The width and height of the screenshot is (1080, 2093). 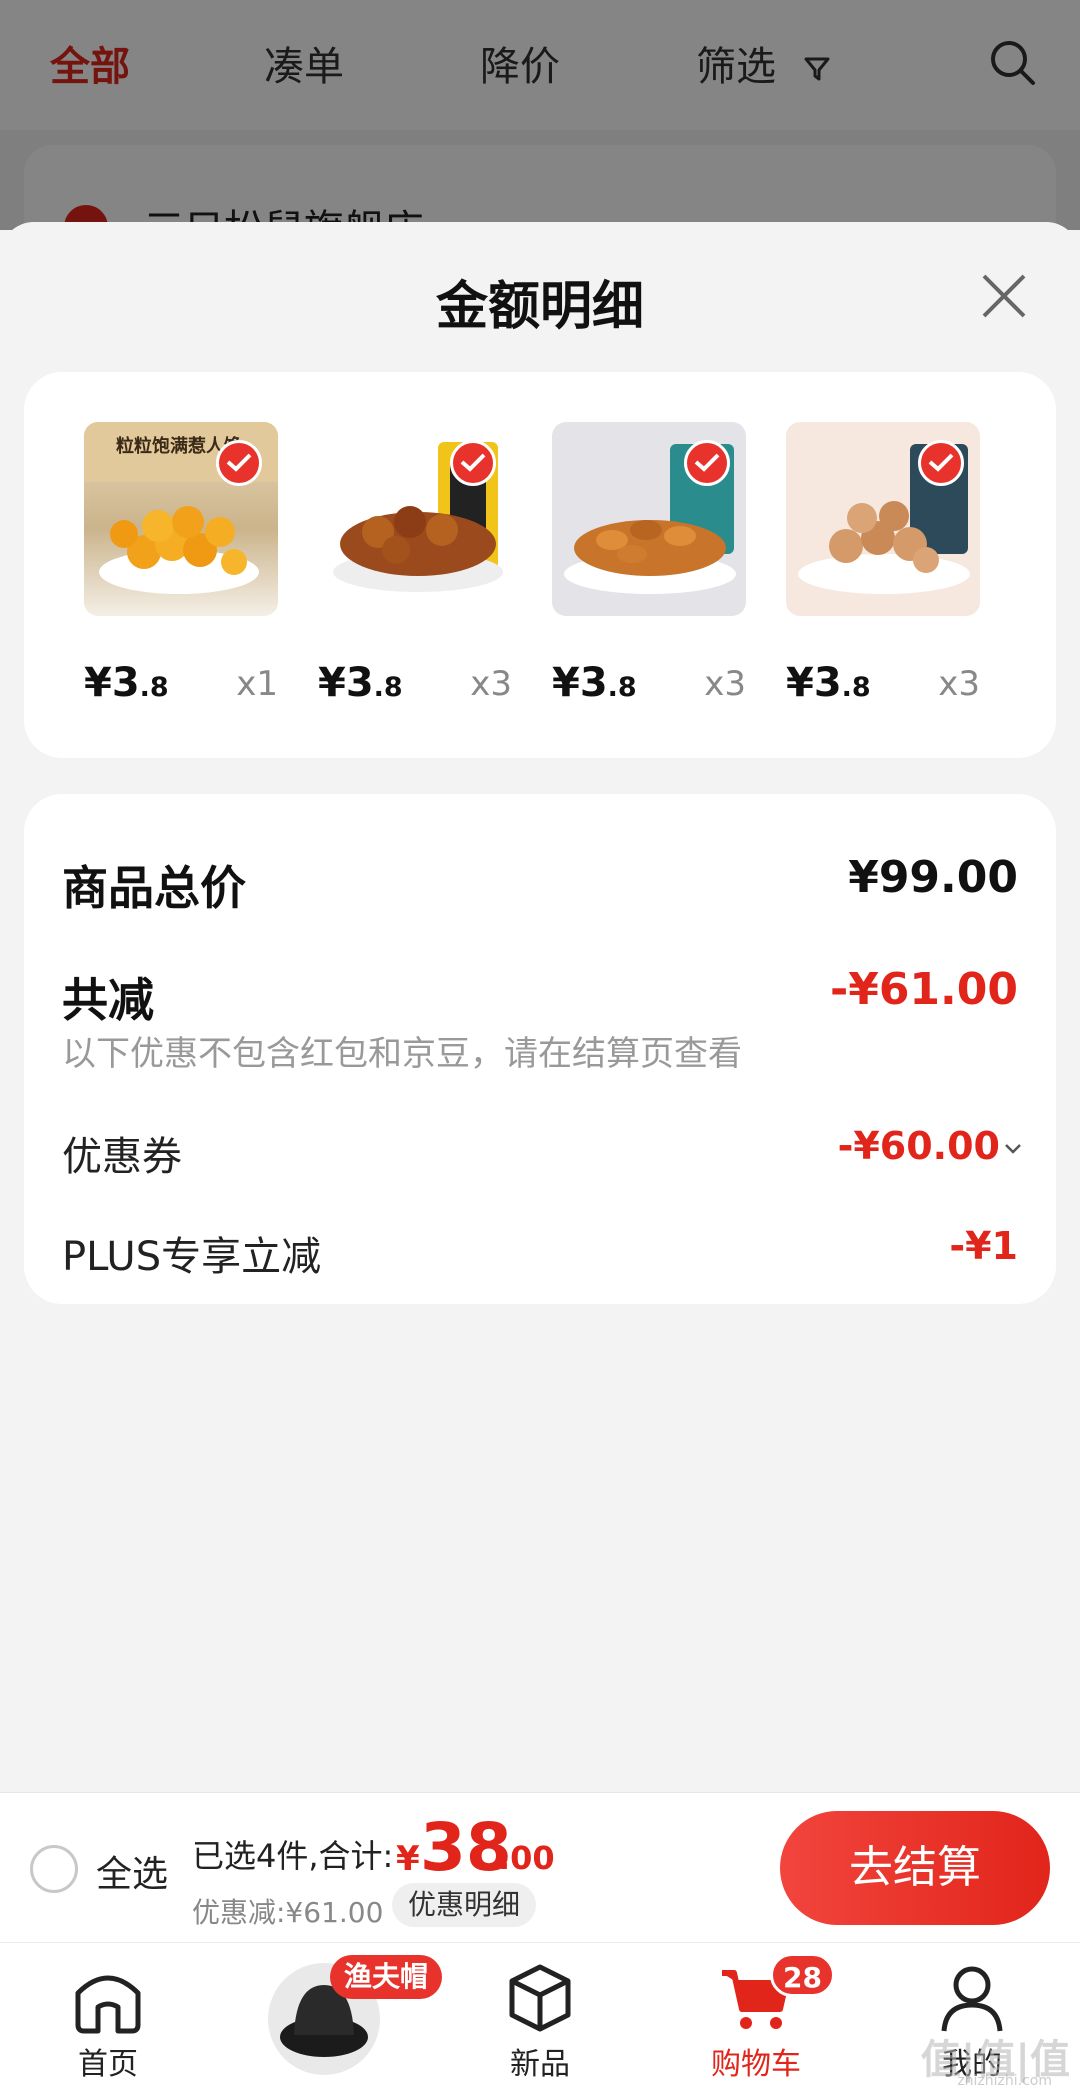 I want to click on coupon-row: 优惠券 -¥60.00, so click(x=541, y=1154).